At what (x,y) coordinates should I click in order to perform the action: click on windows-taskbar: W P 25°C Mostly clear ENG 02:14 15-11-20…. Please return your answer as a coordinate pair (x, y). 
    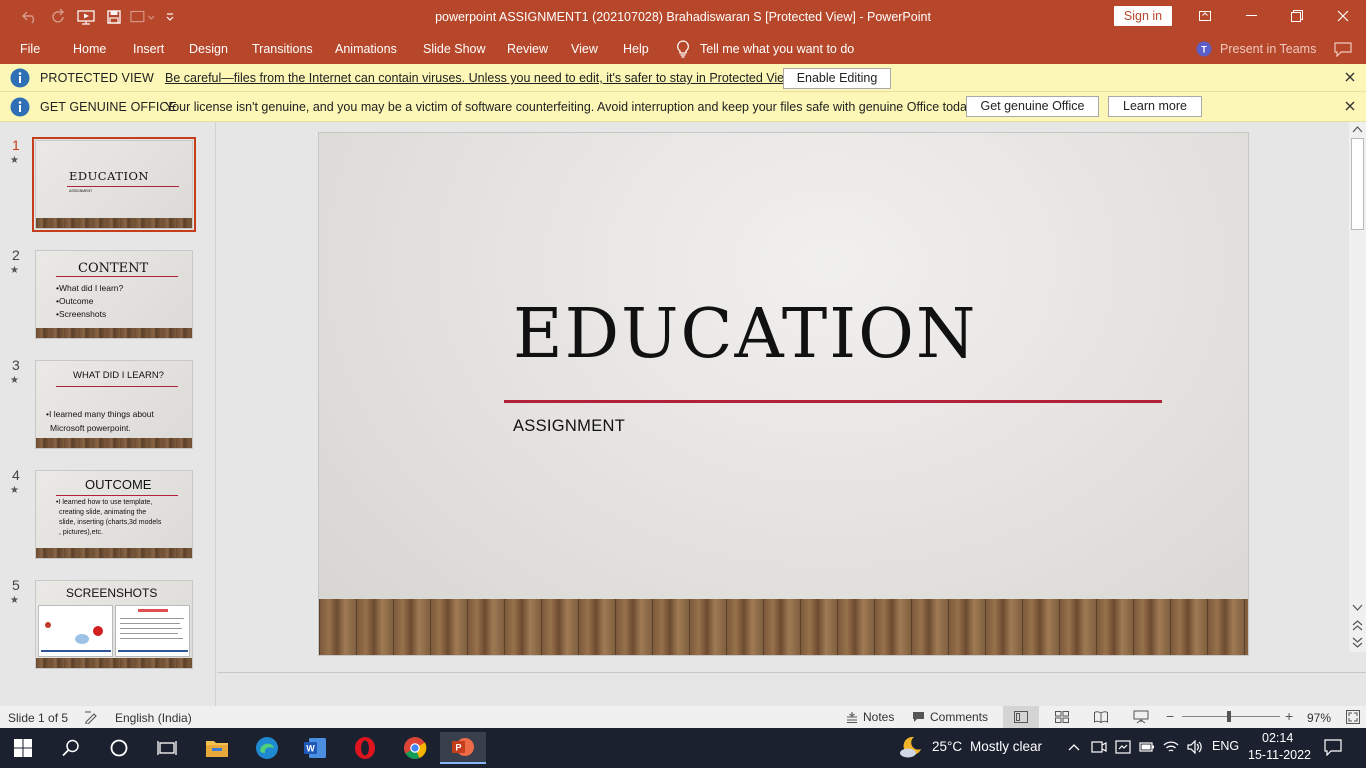
    Looking at the image, I should click on (683, 748).